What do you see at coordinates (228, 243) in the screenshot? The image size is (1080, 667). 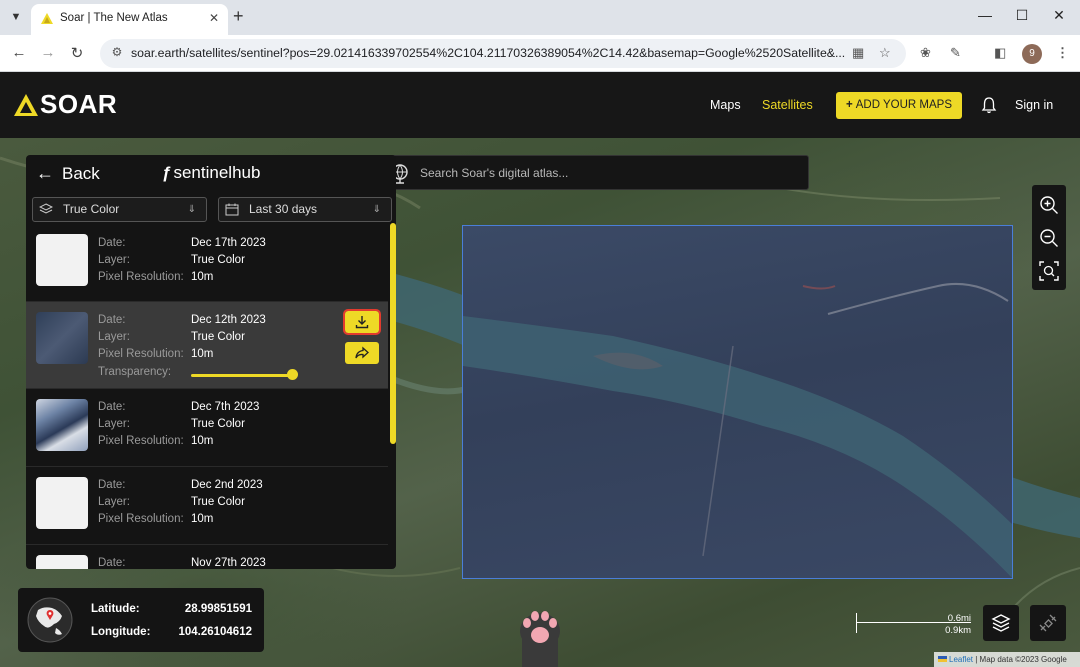 I see `date-value: Dec 17th 2023` at bounding box center [228, 243].